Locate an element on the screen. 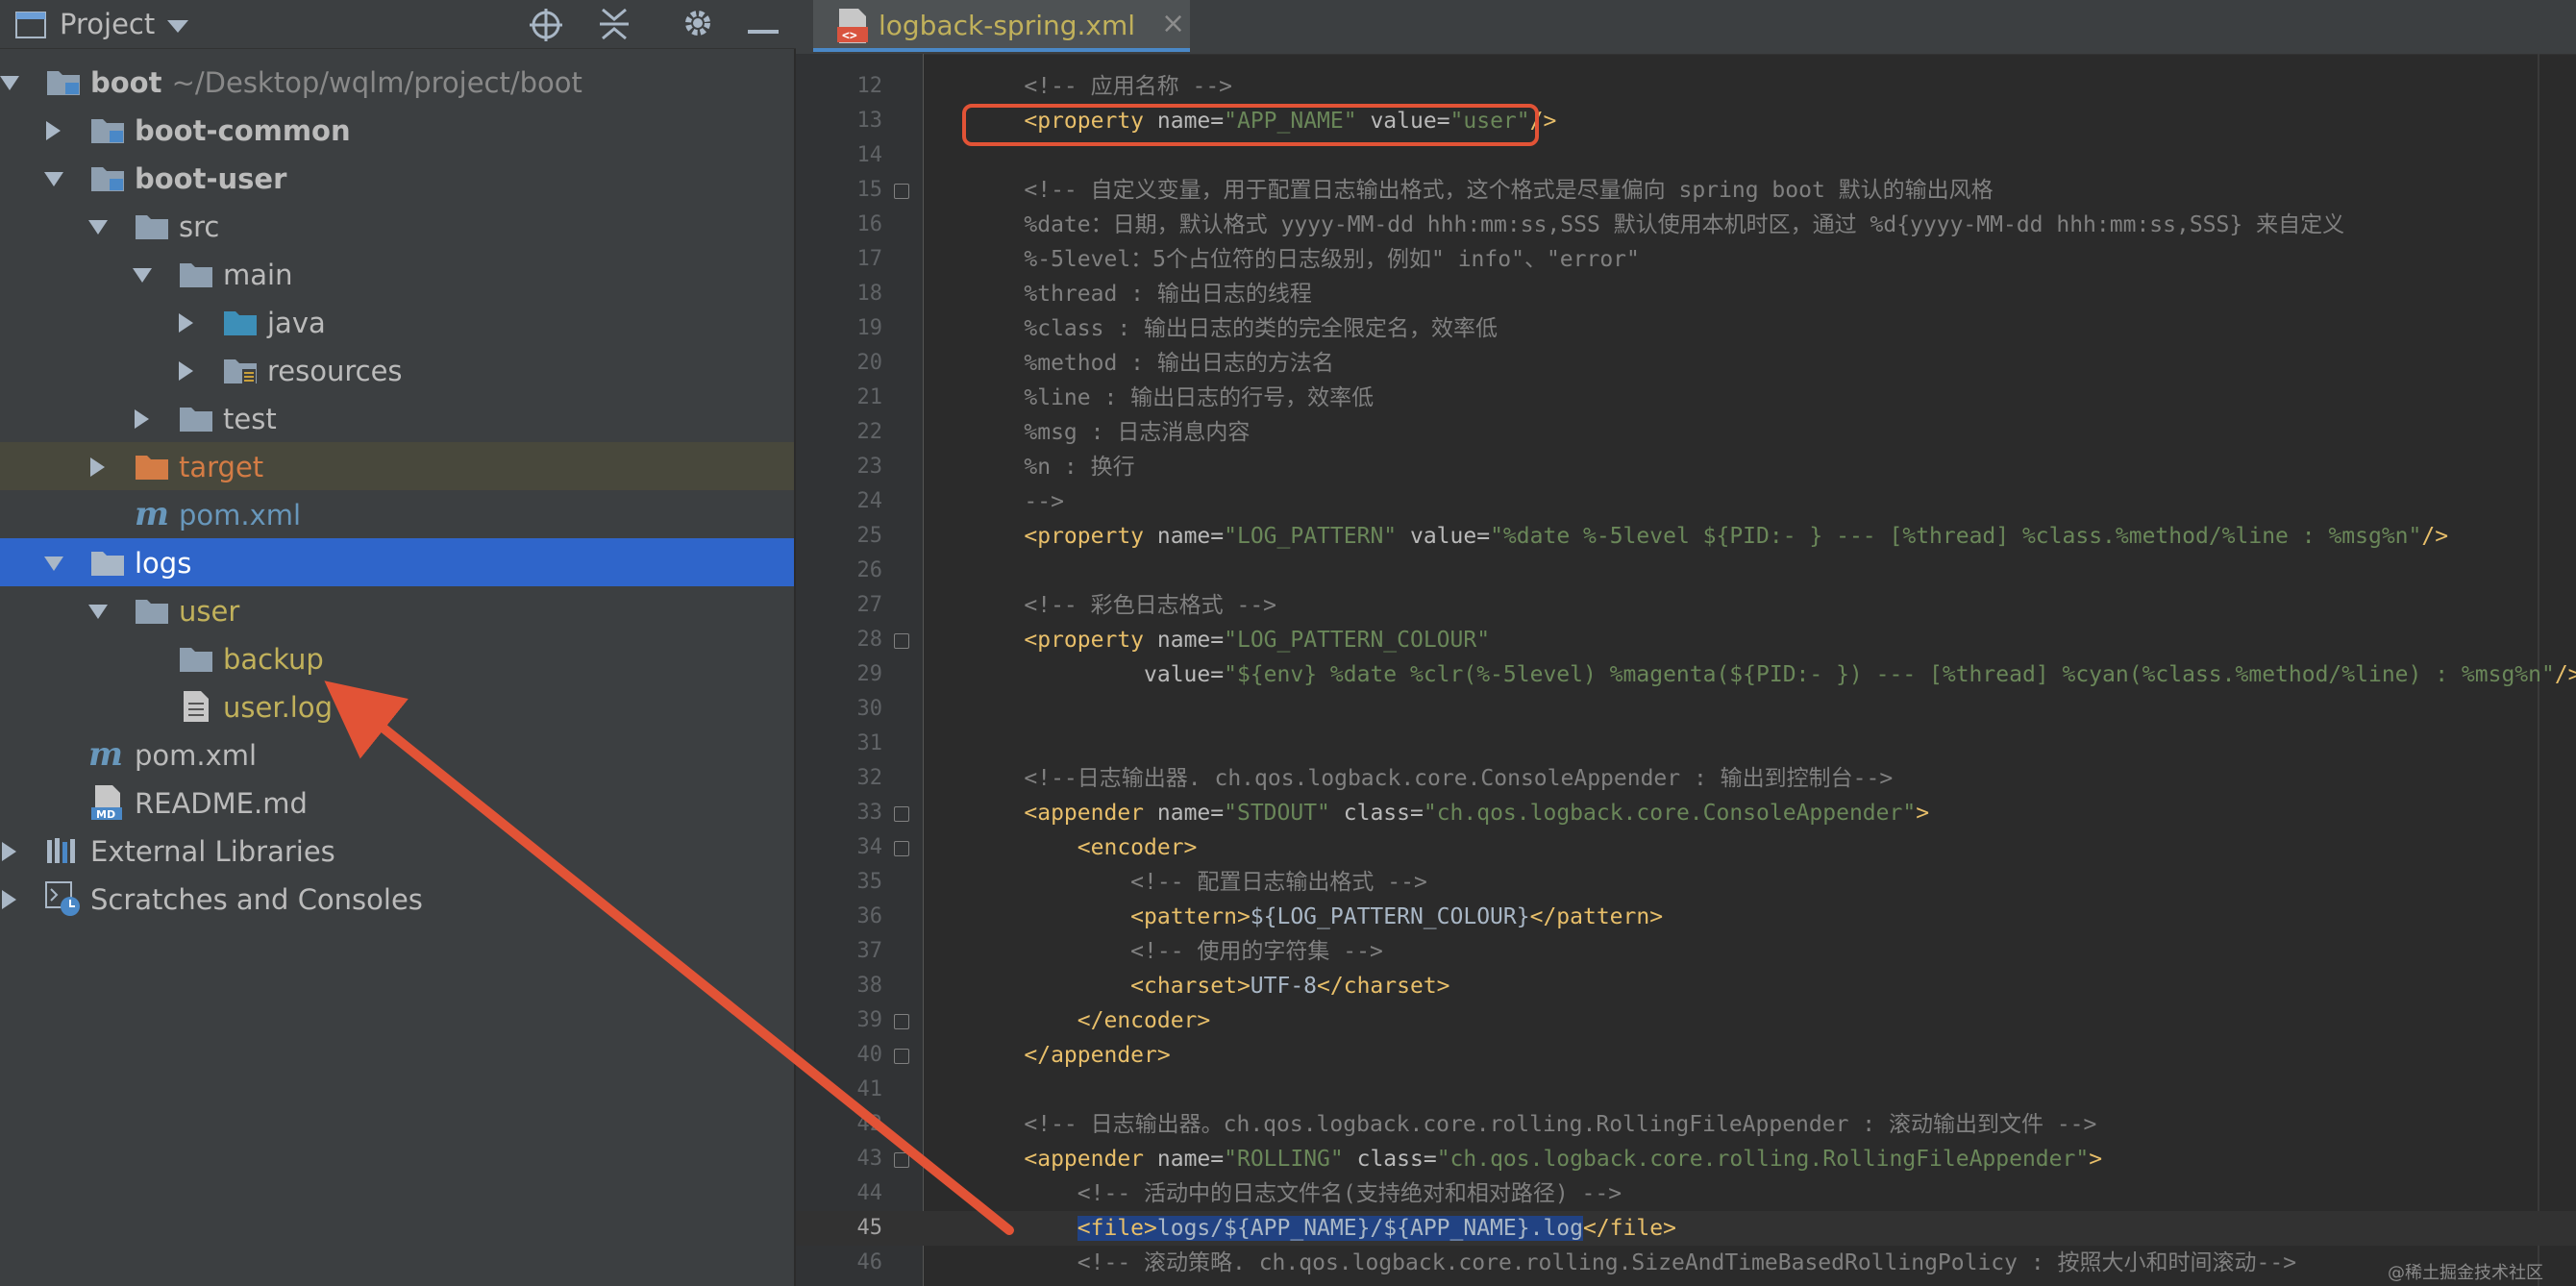  watermark: @稀土掘金技术社区 is located at coordinates (2465, 1273).